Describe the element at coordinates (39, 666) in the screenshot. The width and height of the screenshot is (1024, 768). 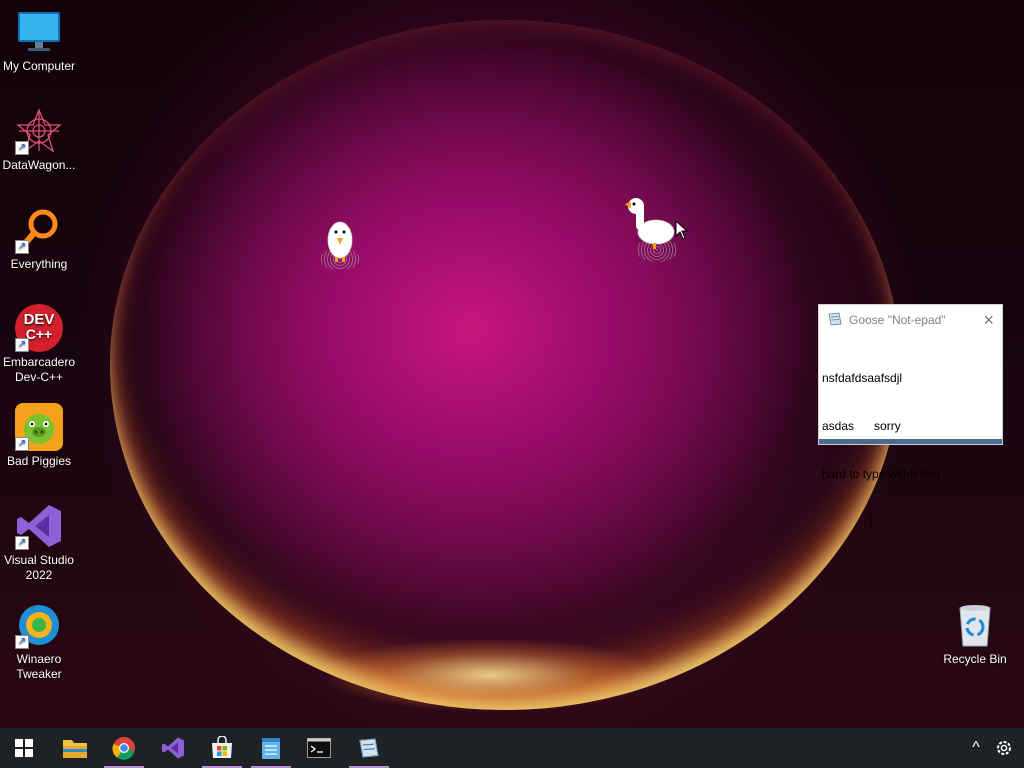
I see `desktop-icon-label: Winaero Tweaker` at that location.